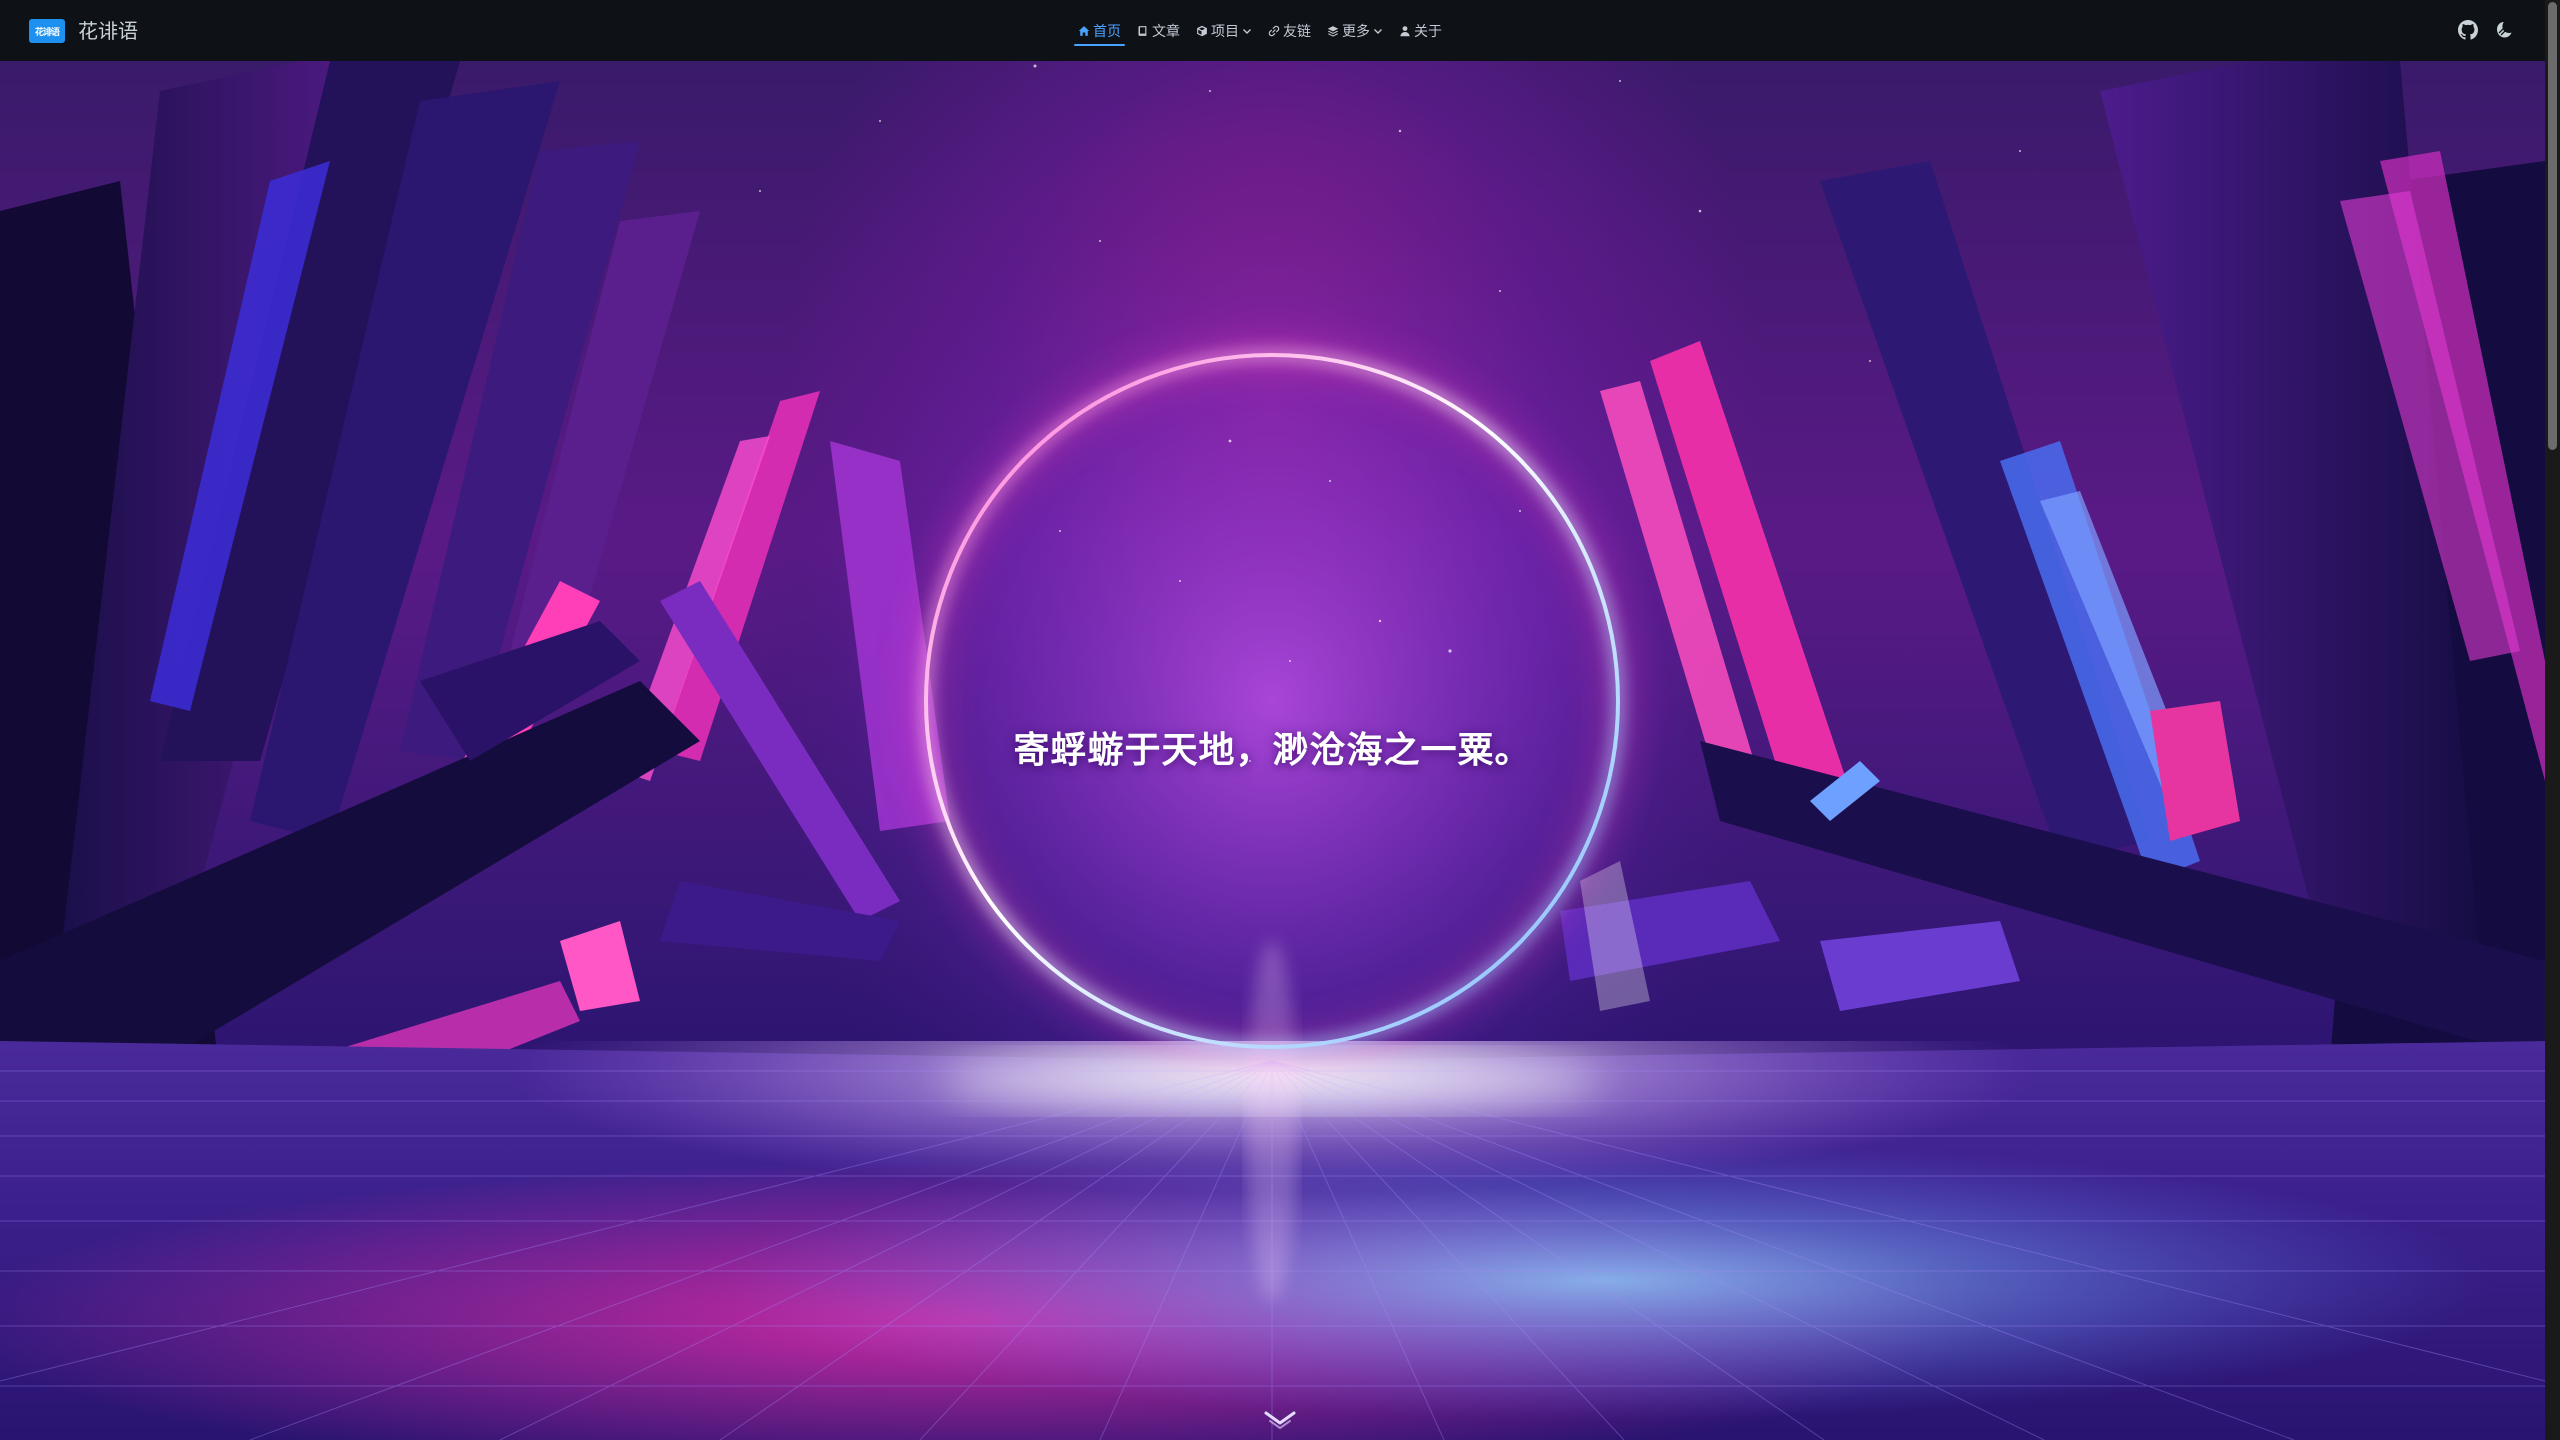  Describe the element at coordinates (1333, 31) in the screenshot. I see `layers-icon` at that location.